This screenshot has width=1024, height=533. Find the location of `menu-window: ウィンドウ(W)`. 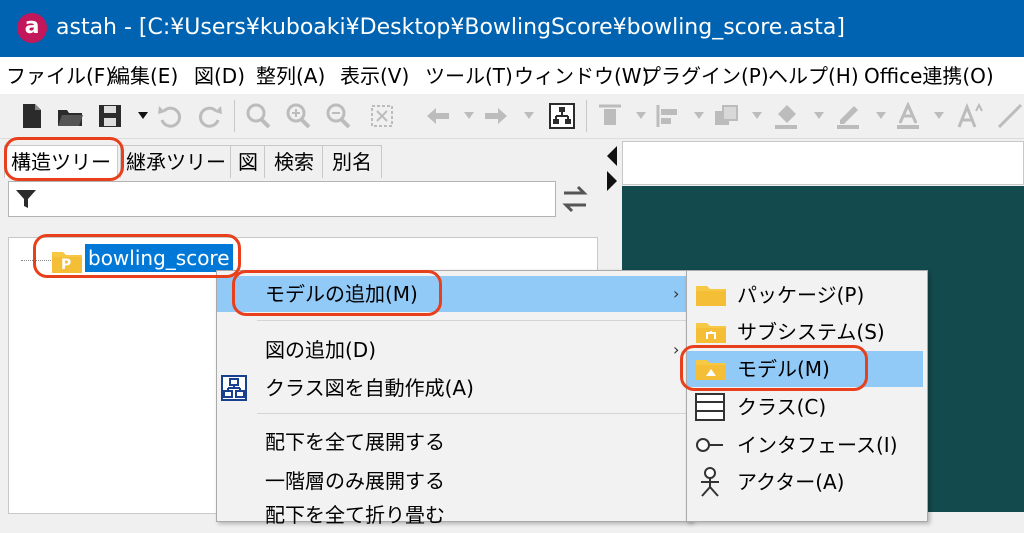

menu-window: ウィンドウ(W) is located at coordinates (581, 76).